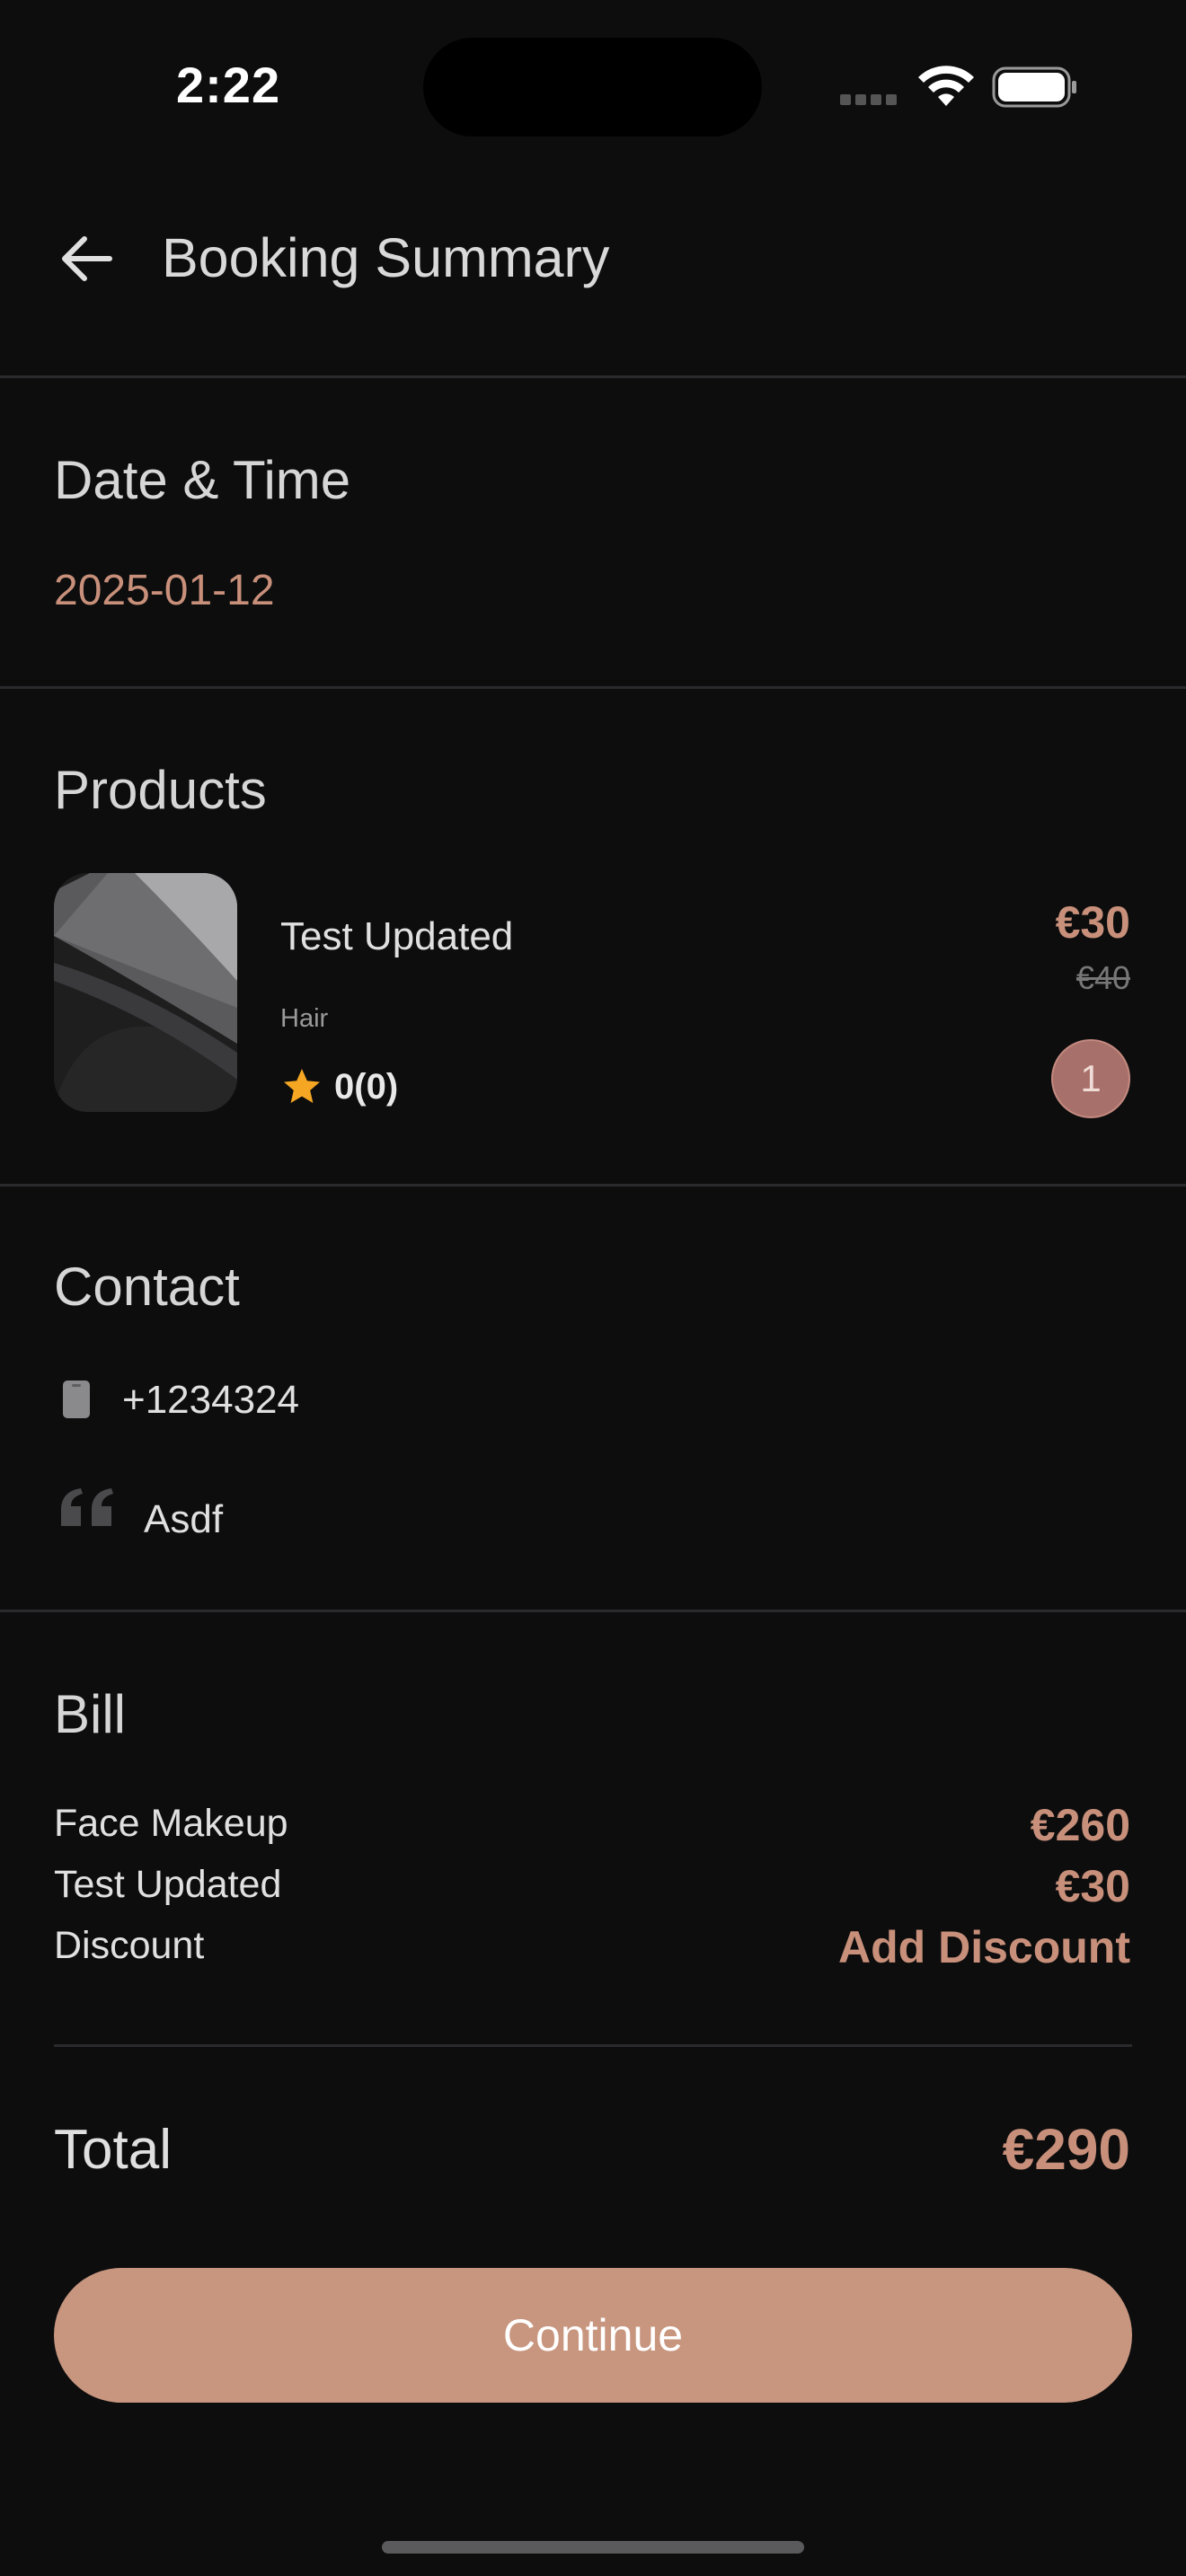 The image size is (1186, 2576). I want to click on product-category: Hair, so click(304, 1018).